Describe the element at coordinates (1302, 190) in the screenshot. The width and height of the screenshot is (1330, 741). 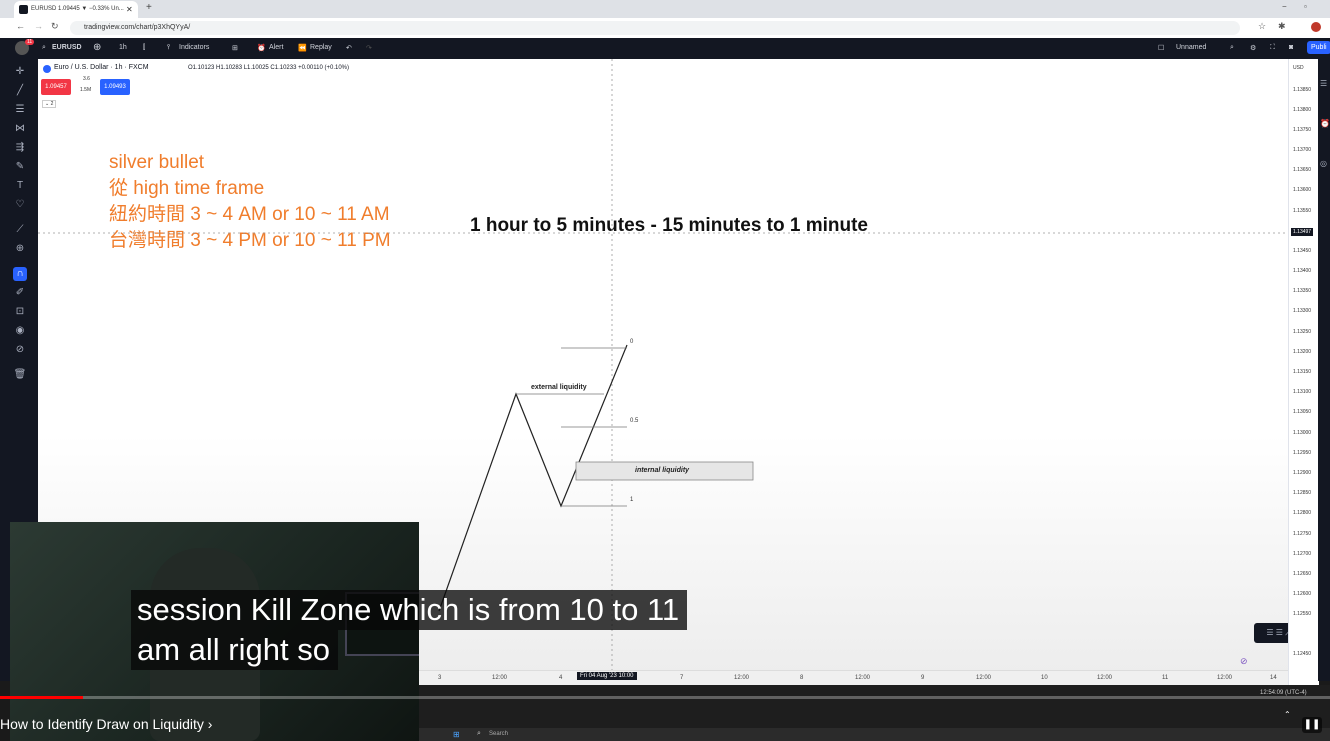
I see `price-label: 1.13600` at that location.